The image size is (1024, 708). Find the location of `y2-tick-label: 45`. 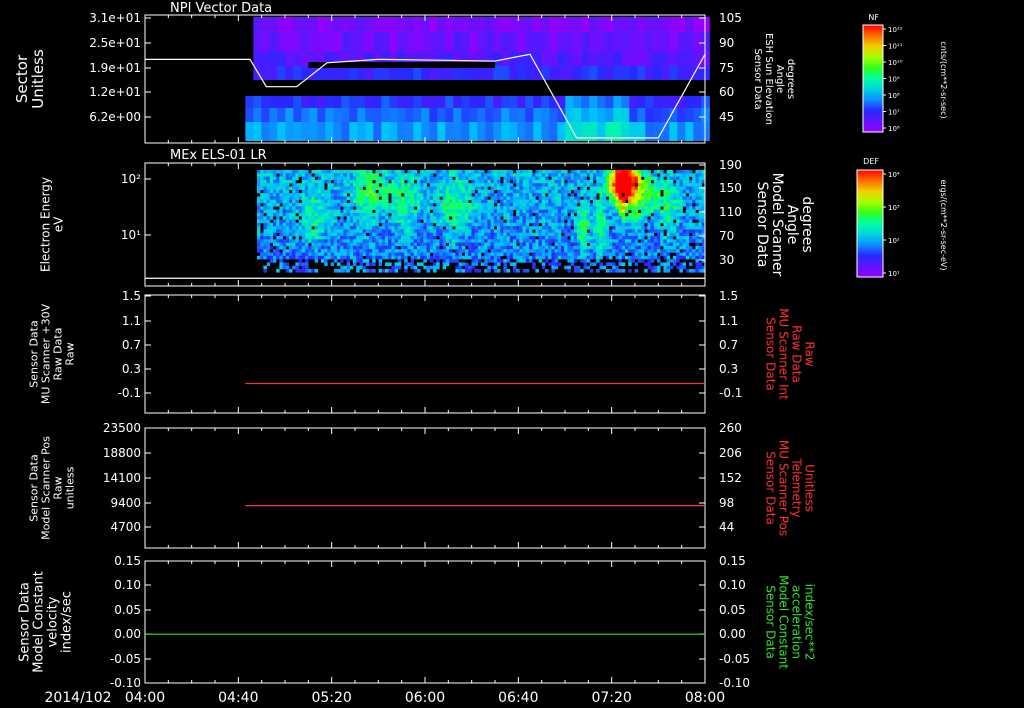

y2-tick-label: 45 is located at coordinates (726, 117).